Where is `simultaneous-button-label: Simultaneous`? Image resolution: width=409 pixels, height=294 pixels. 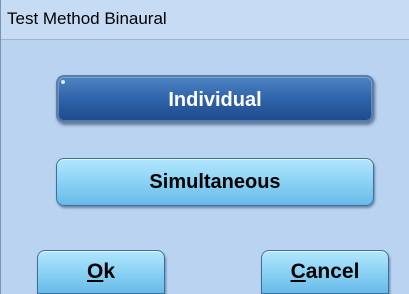 simultaneous-button-label: Simultaneous is located at coordinates (215, 182).